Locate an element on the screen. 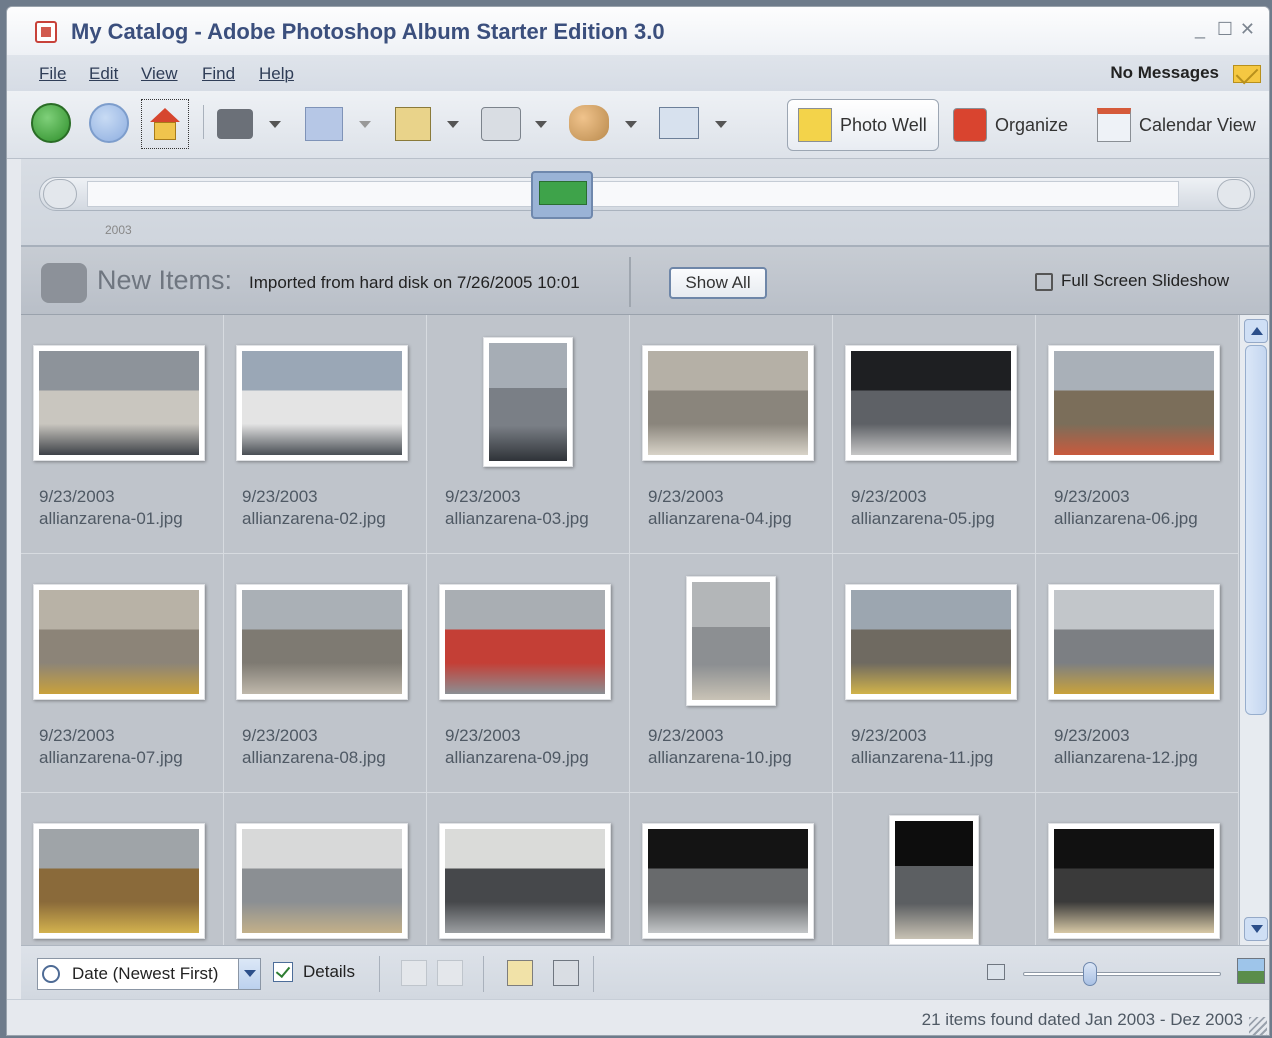 Image resolution: width=1272 pixels, height=1038 pixels. photo-cell: 9/23/2003 allianzarena-03.jpg is located at coordinates (528, 434).